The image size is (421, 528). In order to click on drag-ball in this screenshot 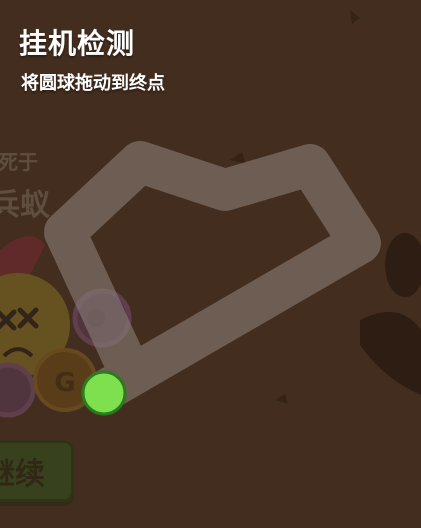, I will do `click(104, 393)`.